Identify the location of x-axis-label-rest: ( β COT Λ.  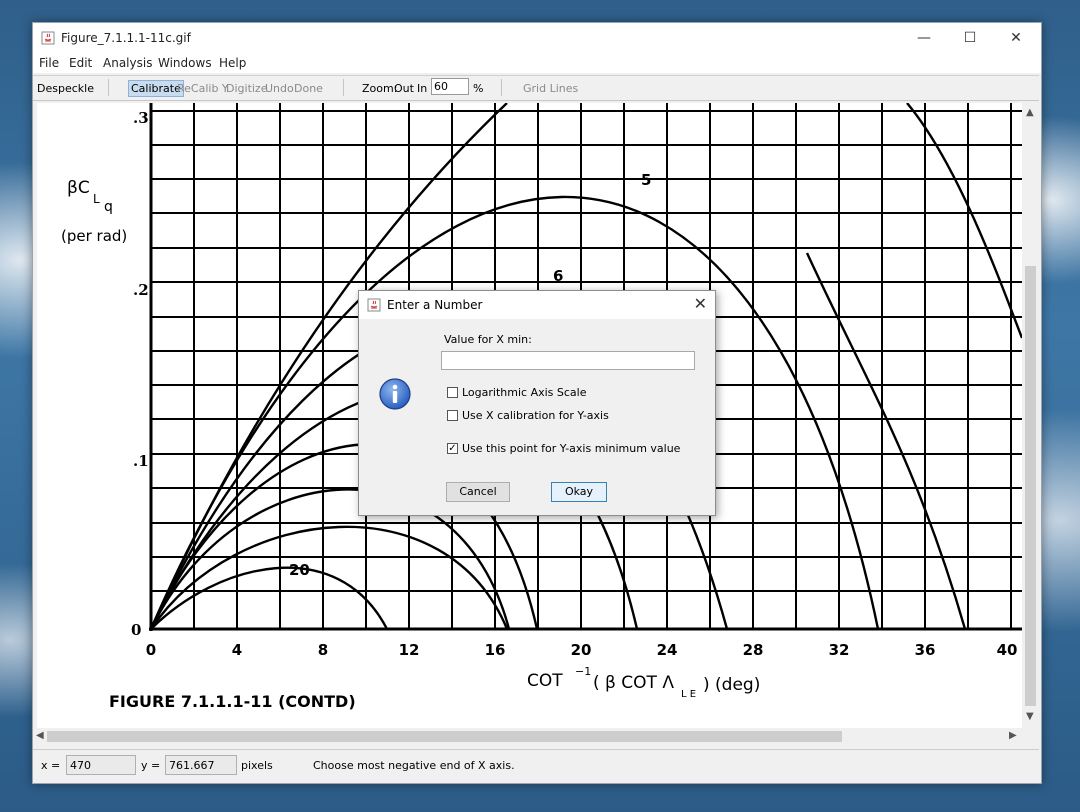
(633, 683).